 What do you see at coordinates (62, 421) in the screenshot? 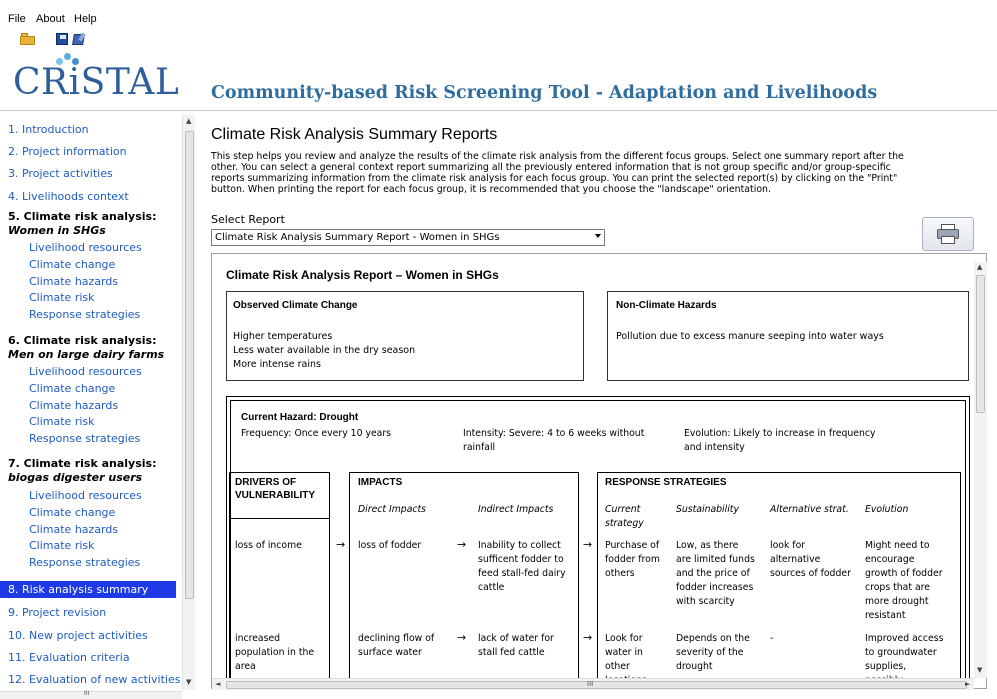
I see `nav-6-climate-risk: Climate risk` at bounding box center [62, 421].